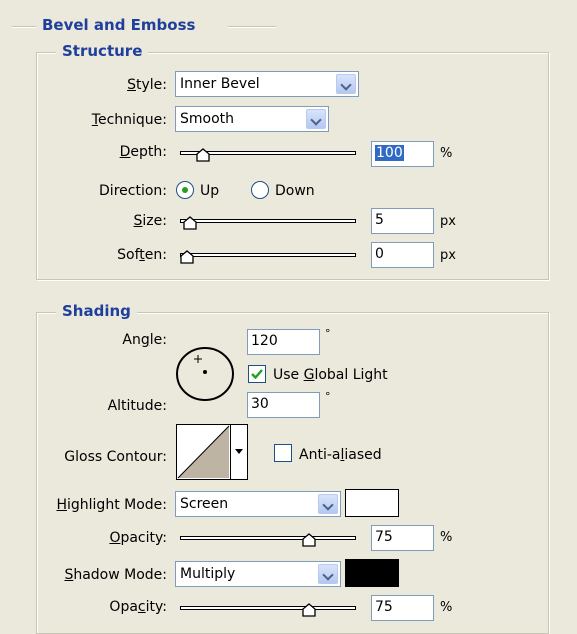 Image resolution: width=577 pixels, height=634 pixels. Describe the element at coordinates (267, 84) in the screenshot. I see `style-select: Inner Bevel` at that location.